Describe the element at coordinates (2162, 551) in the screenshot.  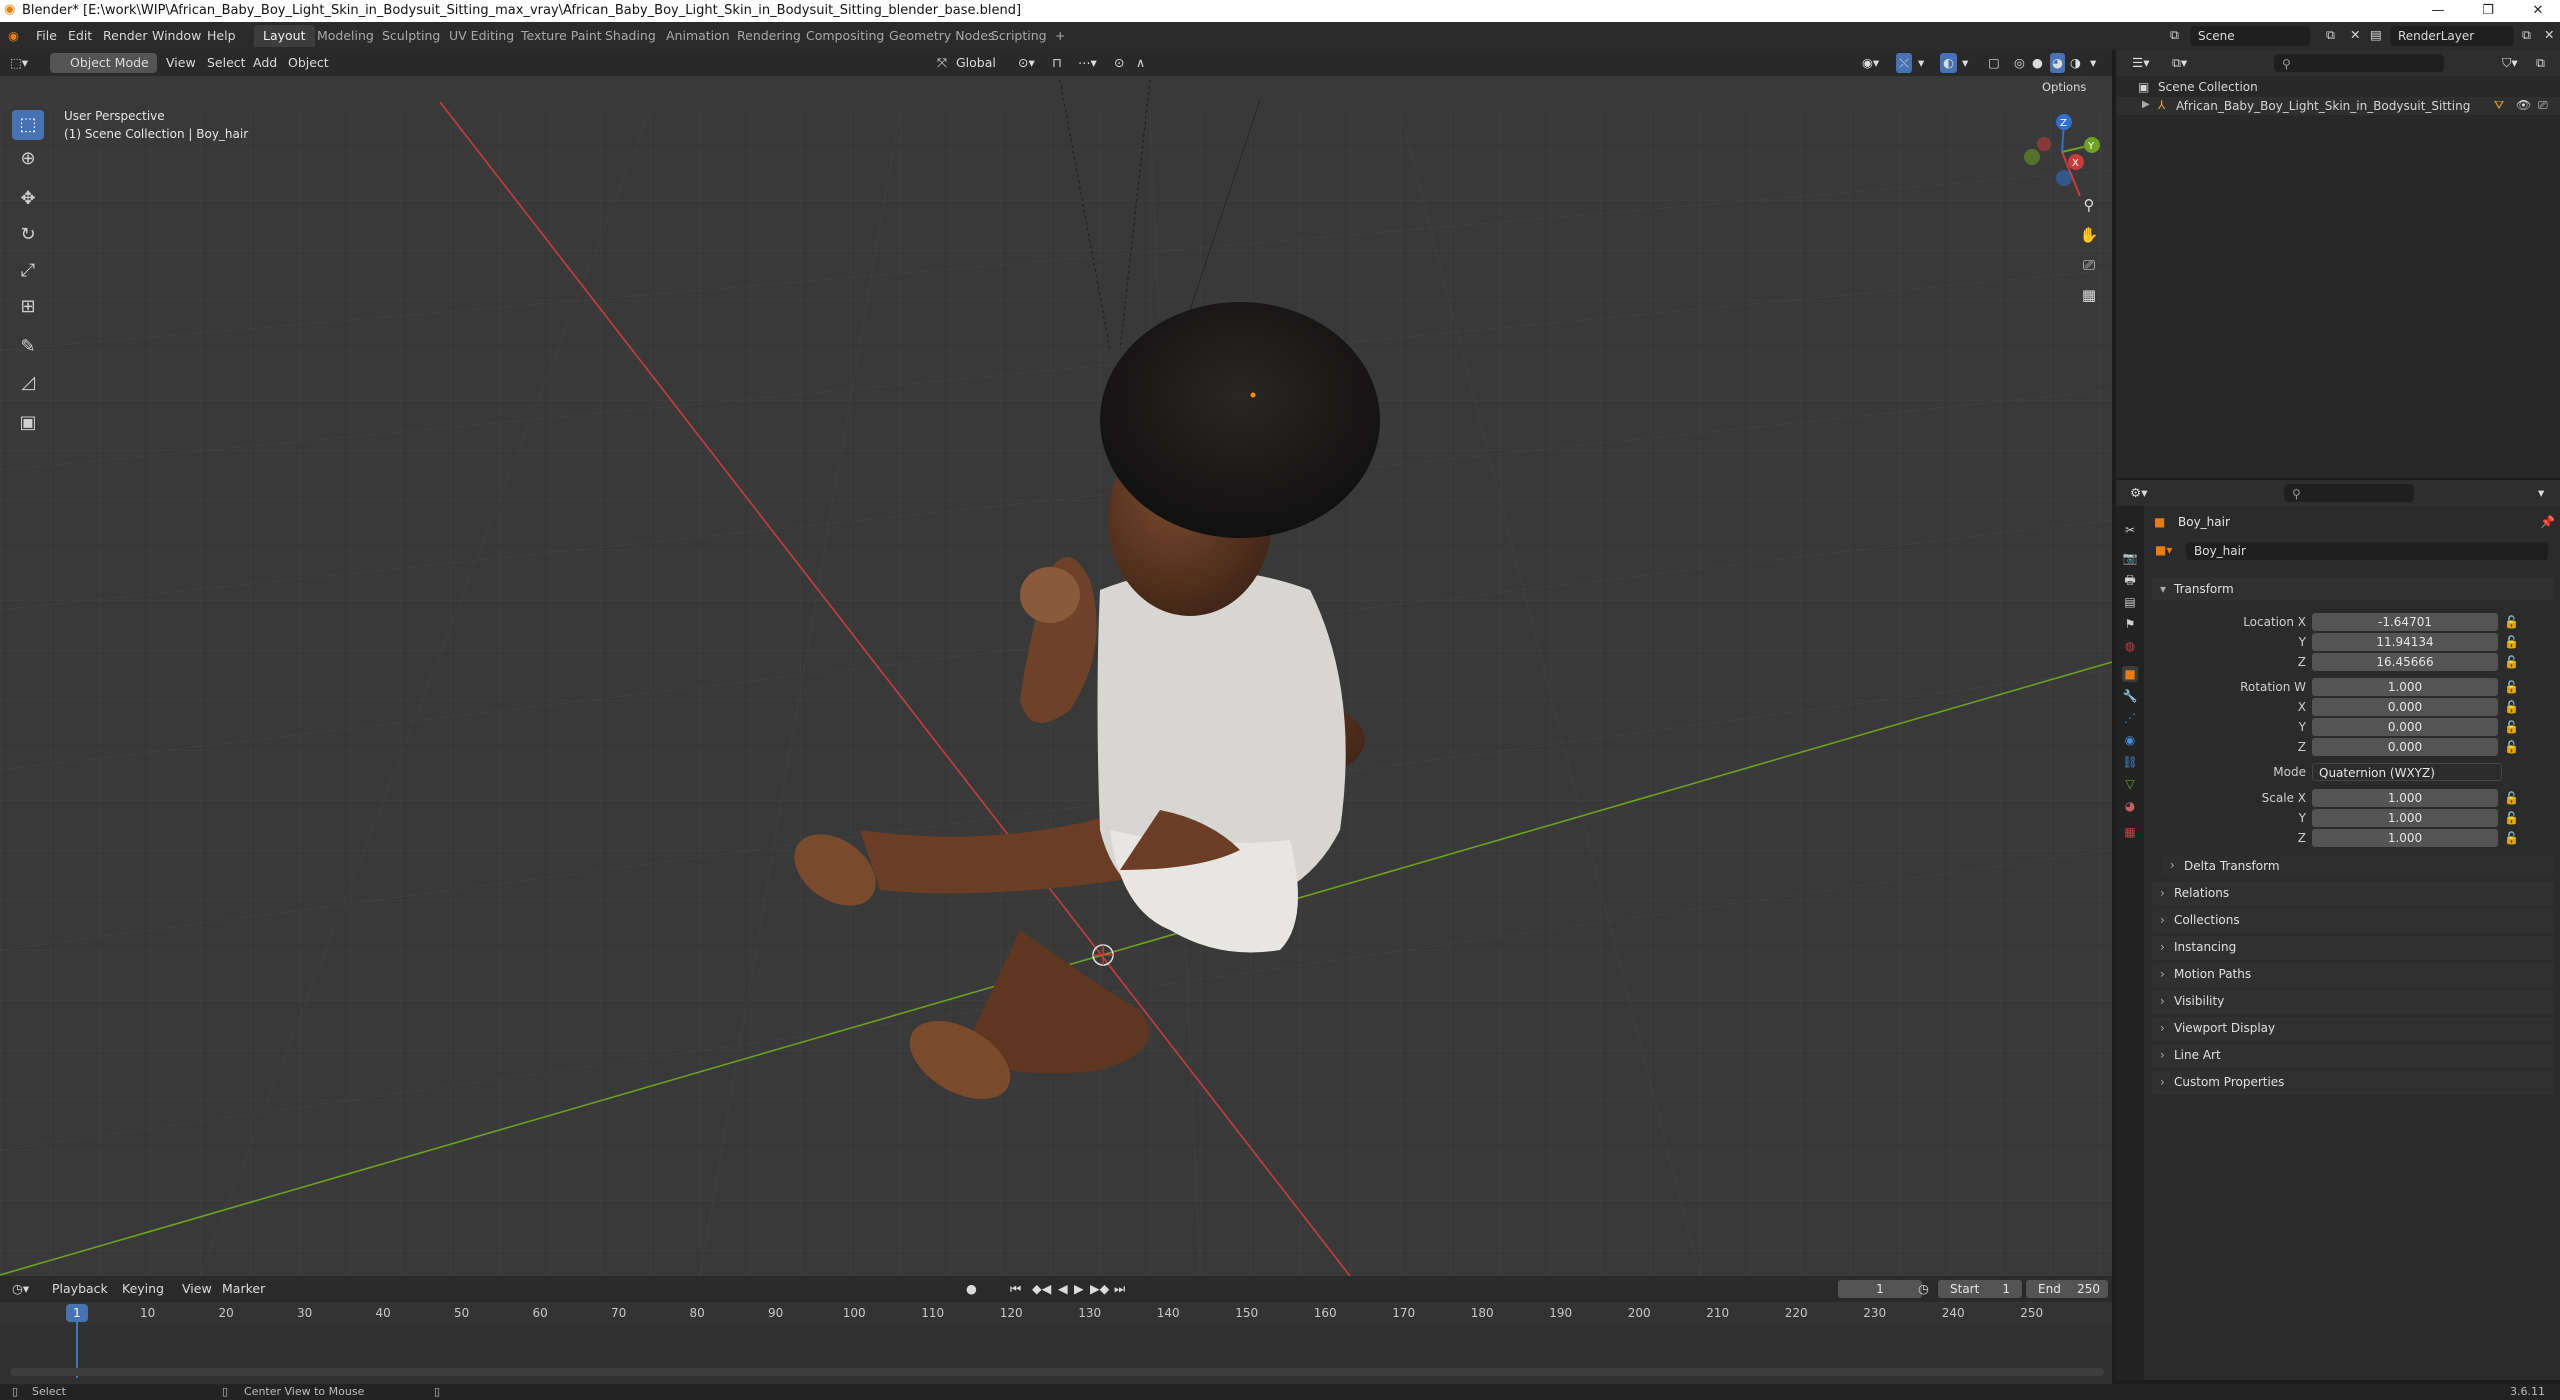
I see `object-type-icon: ■▾` at that location.